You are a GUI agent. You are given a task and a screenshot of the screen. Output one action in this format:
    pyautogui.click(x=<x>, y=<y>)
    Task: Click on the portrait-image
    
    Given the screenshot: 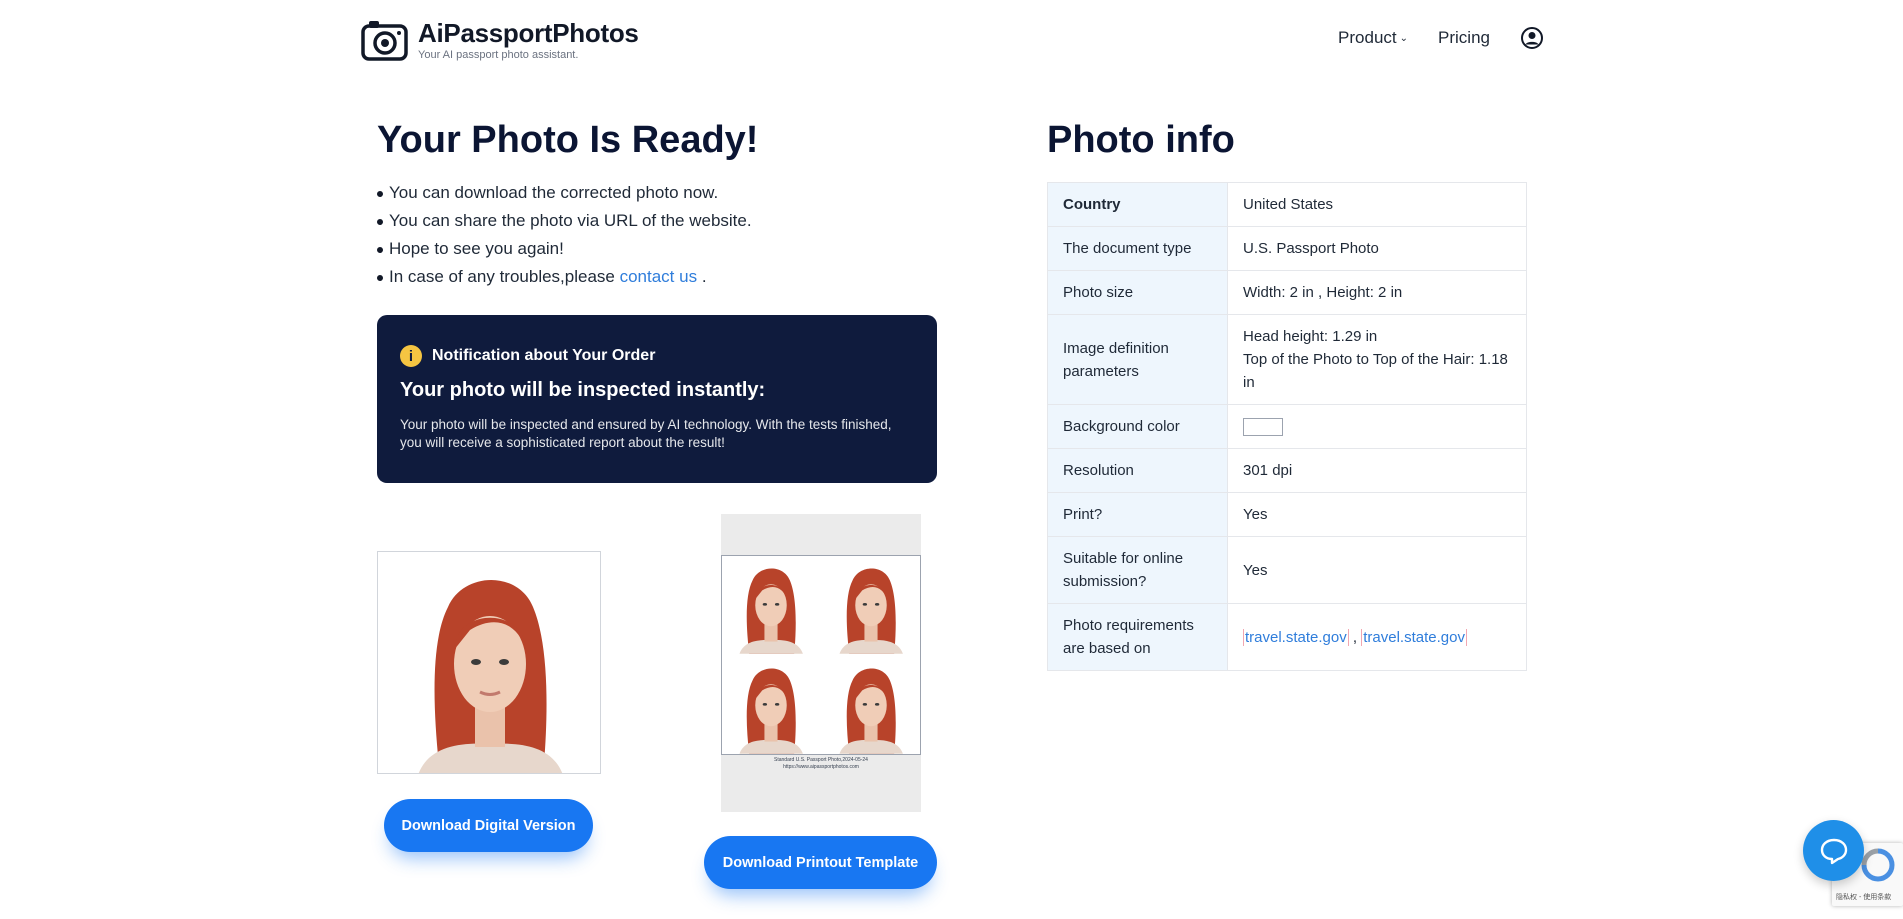 What is the action you would take?
    pyautogui.click(x=489, y=662)
    